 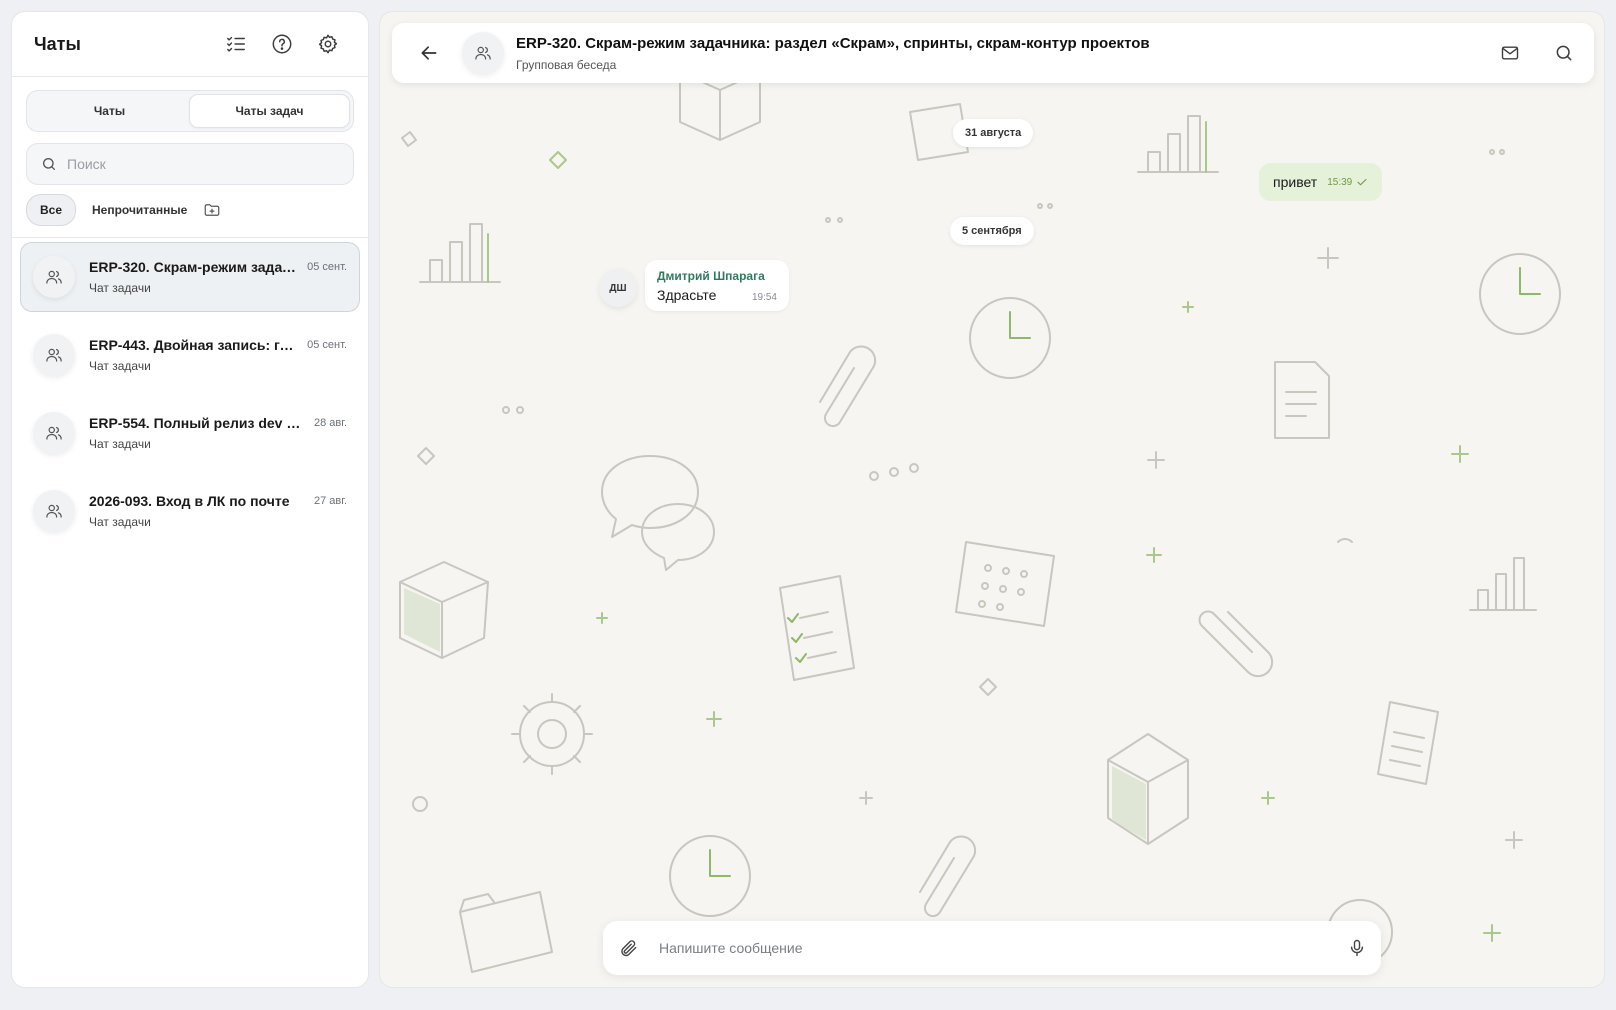 I want to click on message-time: 19:54, so click(x=764, y=297).